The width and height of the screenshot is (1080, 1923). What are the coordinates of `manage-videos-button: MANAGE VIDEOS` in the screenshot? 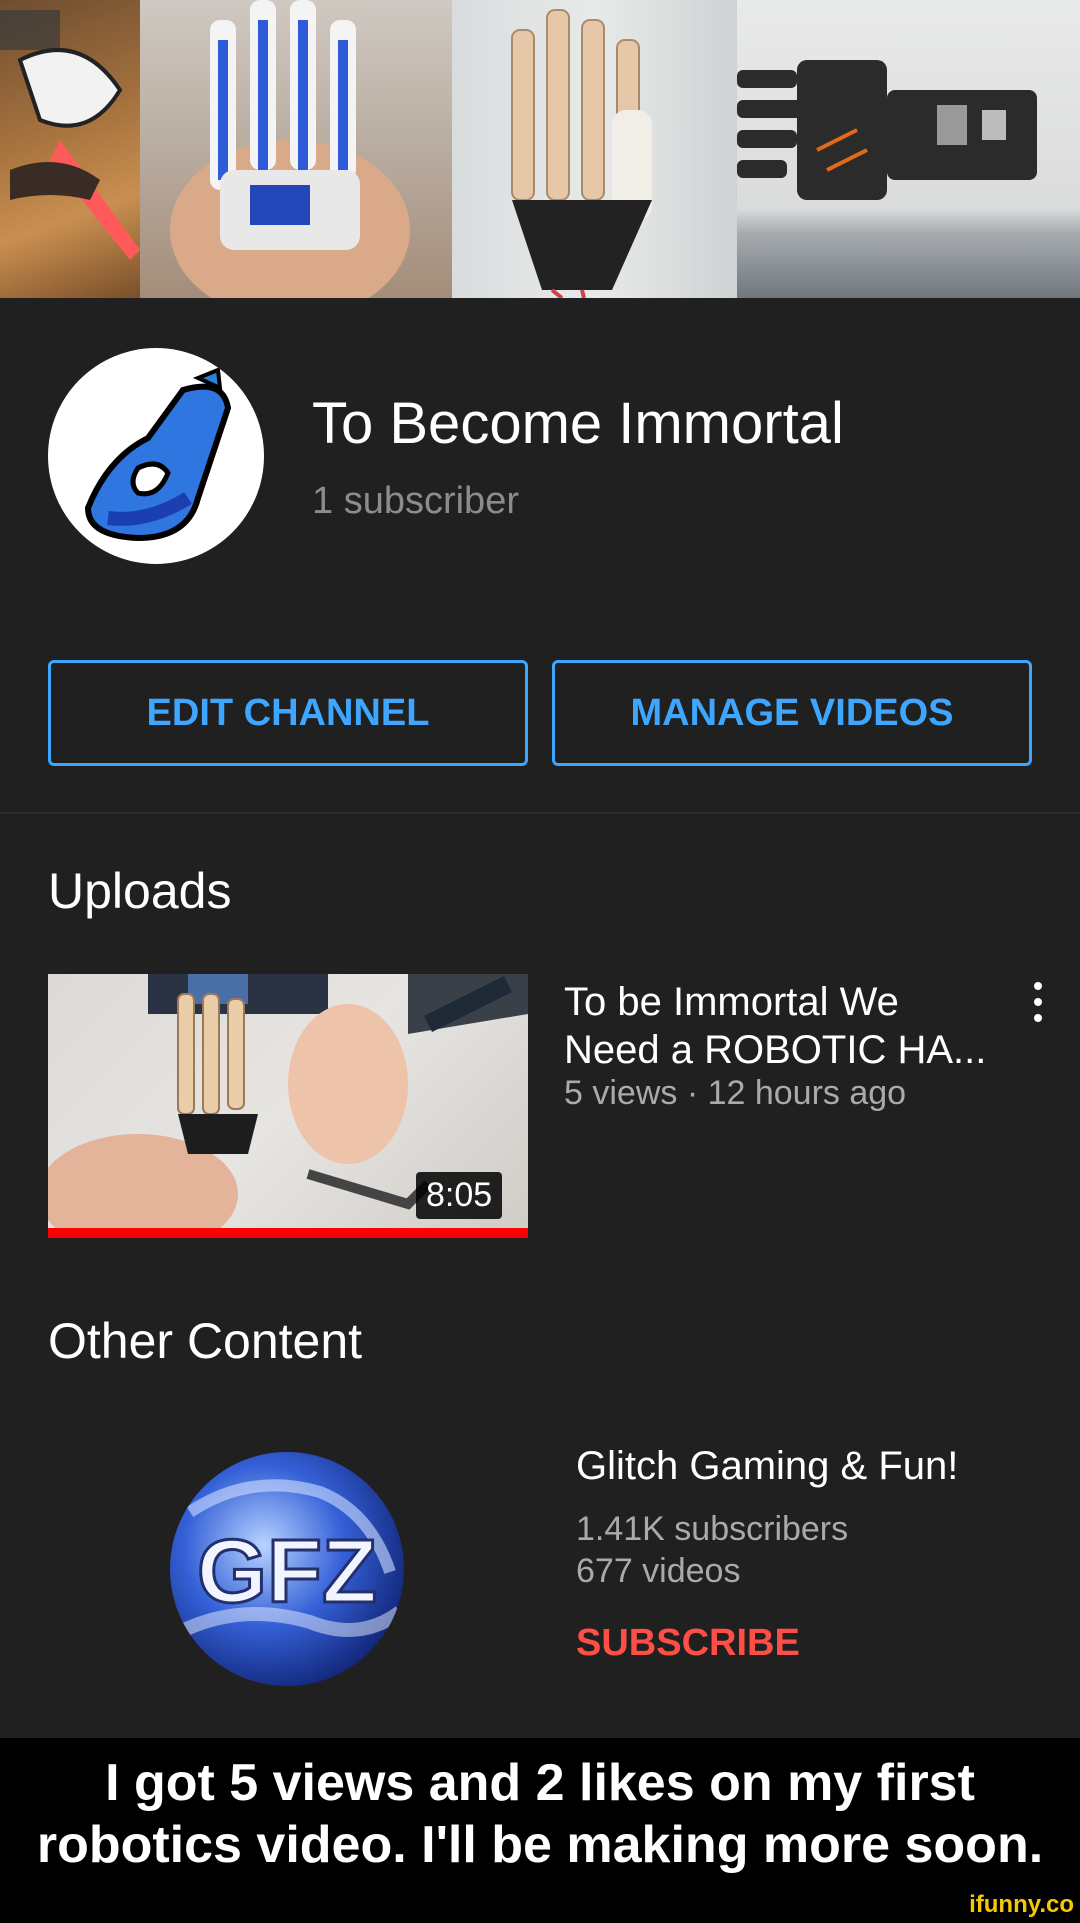 It's located at (792, 713).